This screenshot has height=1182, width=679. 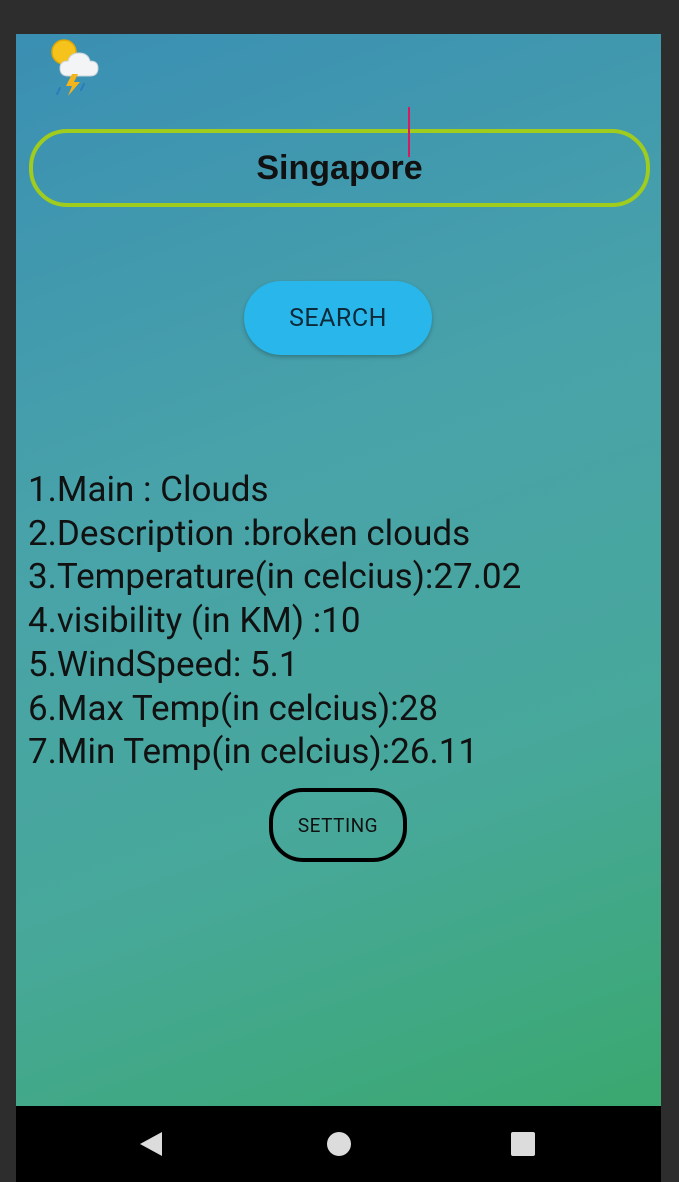 What do you see at coordinates (339, 168) in the screenshot?
I see `city-search-input` at bounding box center [339, 168].